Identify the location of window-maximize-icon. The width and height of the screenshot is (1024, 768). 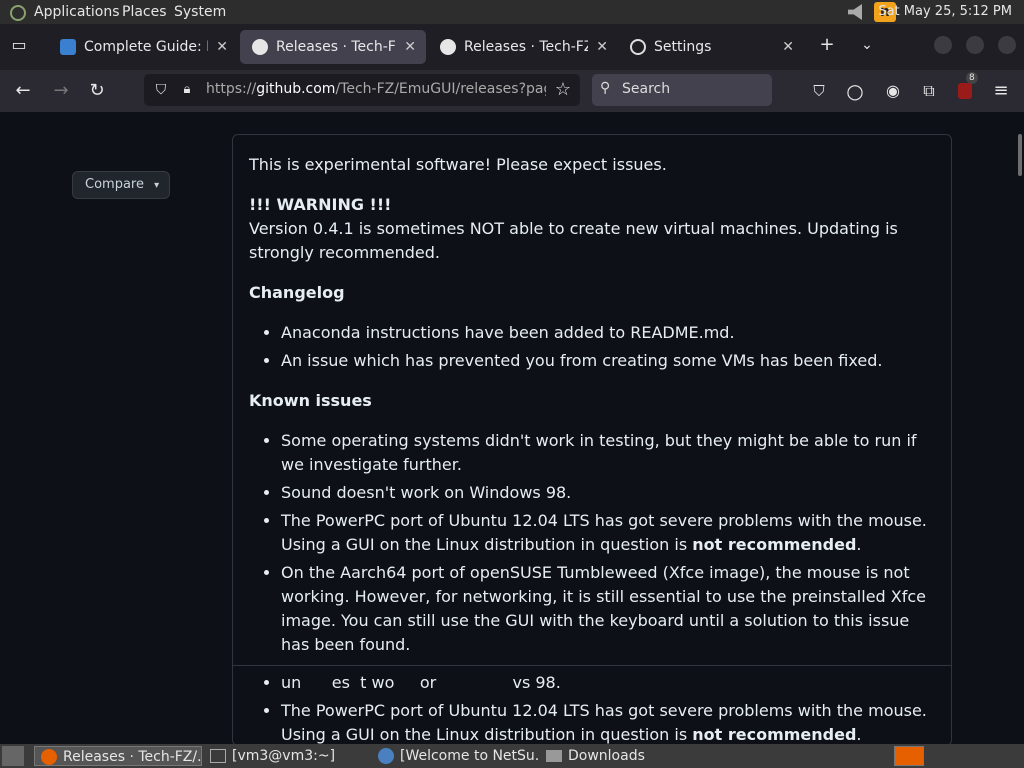
(975, 45).